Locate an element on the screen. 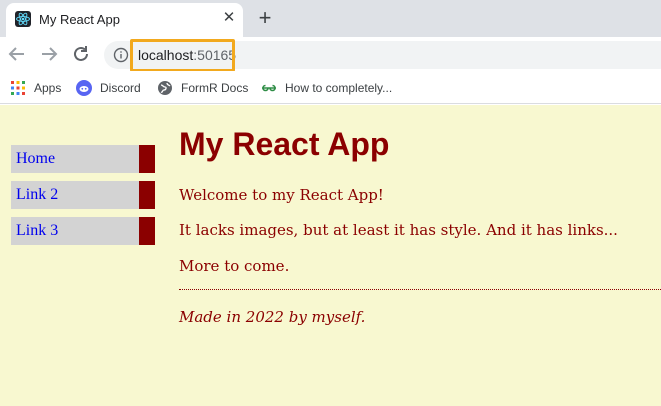 Image resolution: width=661 pixels, height=406 pixels. info-icon is located at coordinates (121, 55).